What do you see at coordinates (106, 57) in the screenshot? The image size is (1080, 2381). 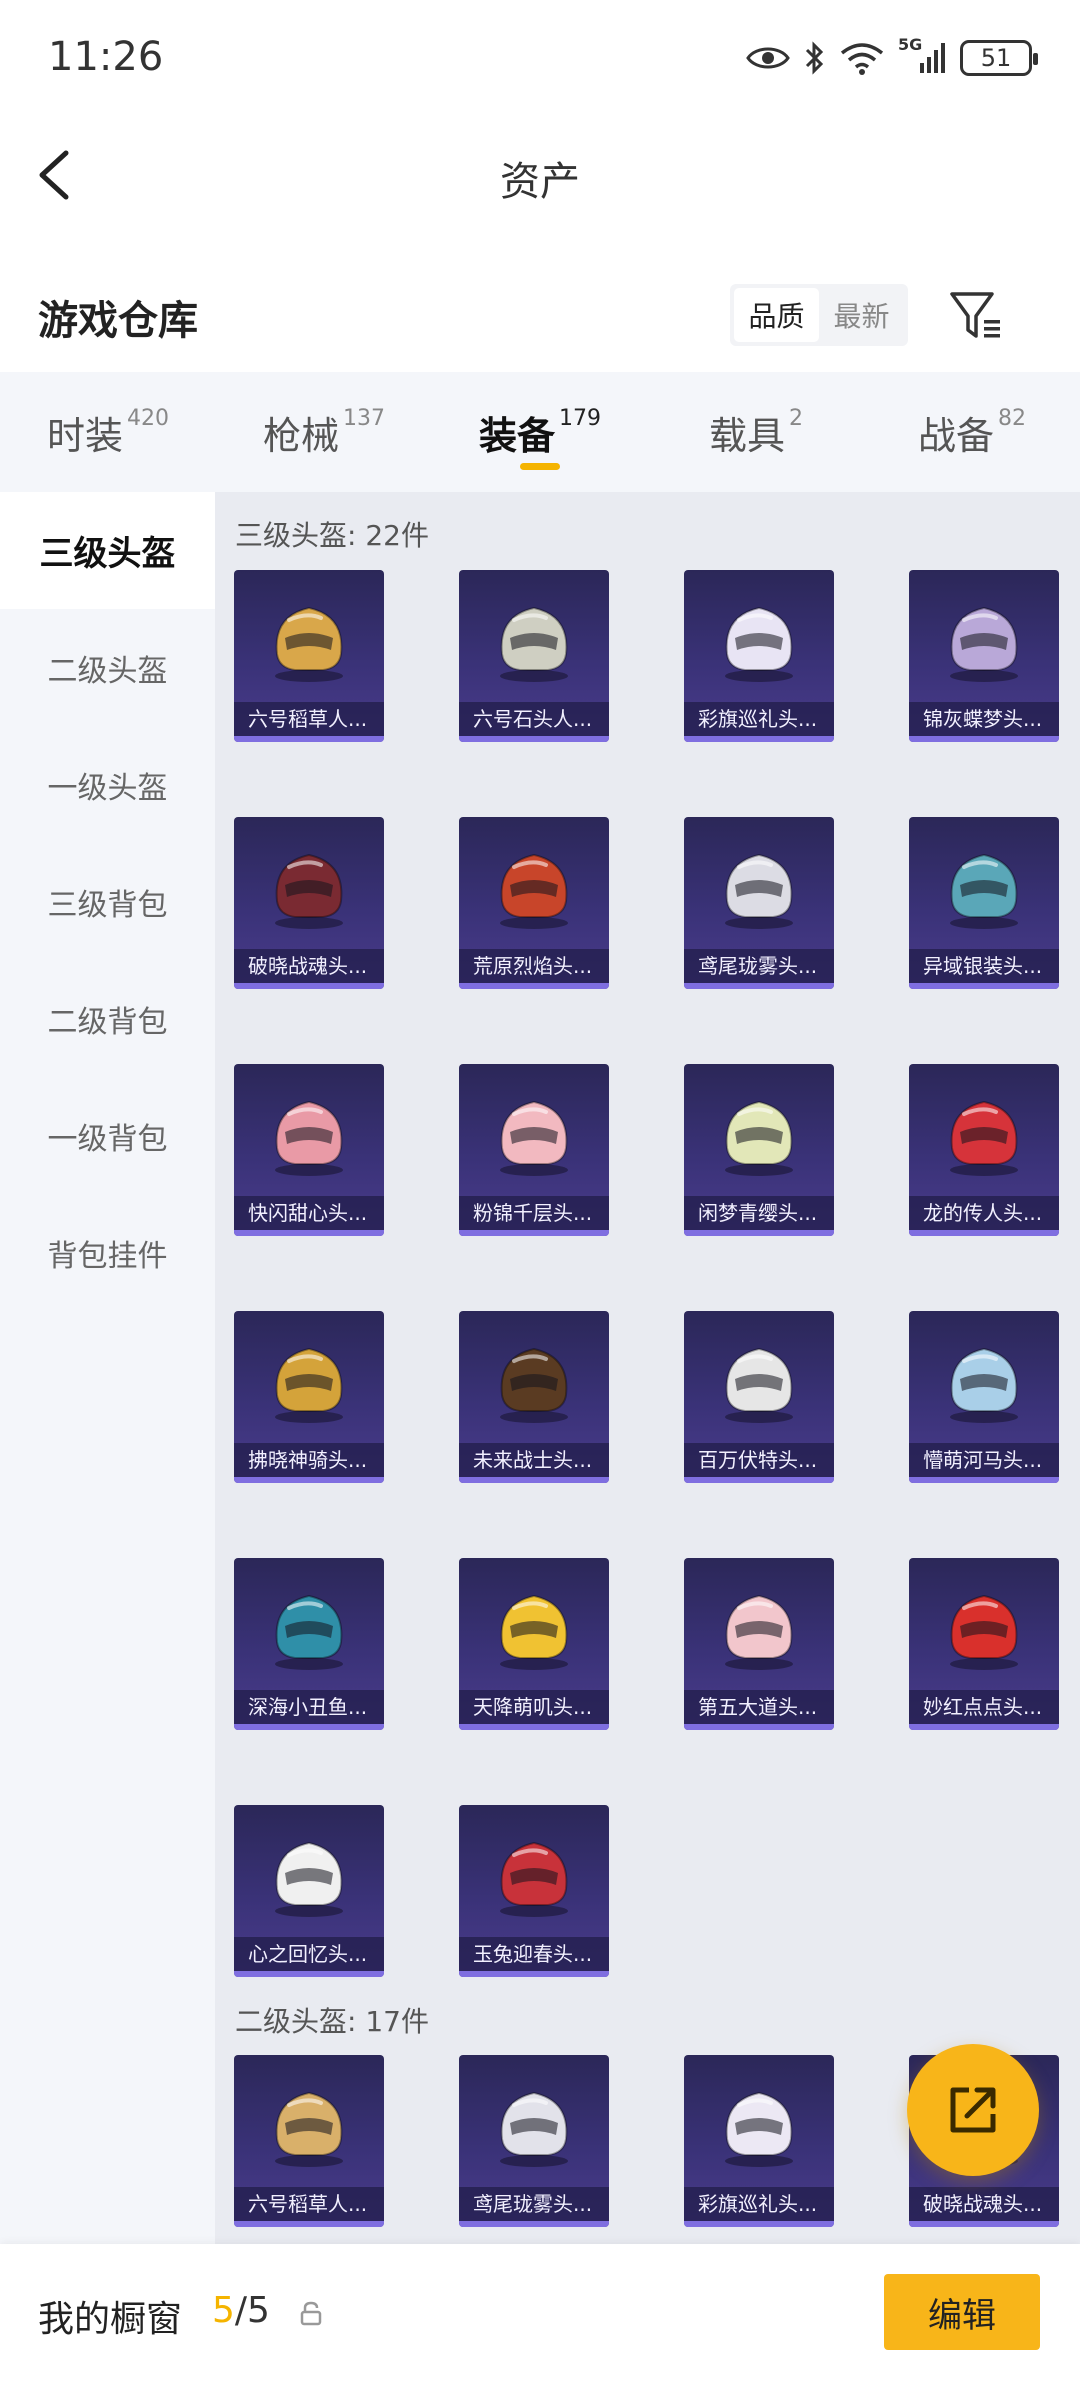 I see `status-time: 11:26` at bounding box center [106, 57].